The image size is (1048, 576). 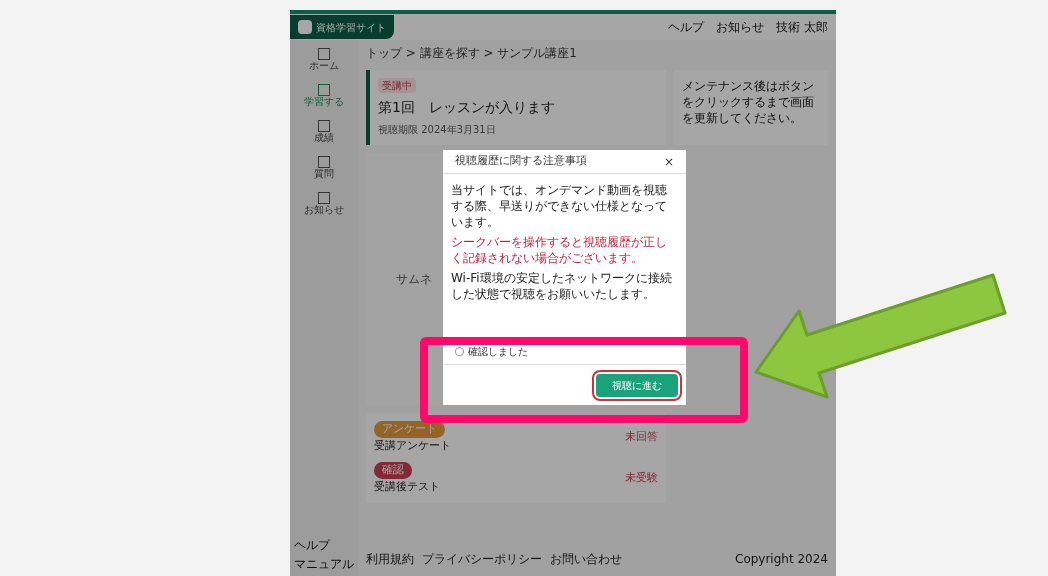 What do you see at coordinates (668, 161) in the screenshot?
I see `close-button: ×` at bounding box center [668, 161].